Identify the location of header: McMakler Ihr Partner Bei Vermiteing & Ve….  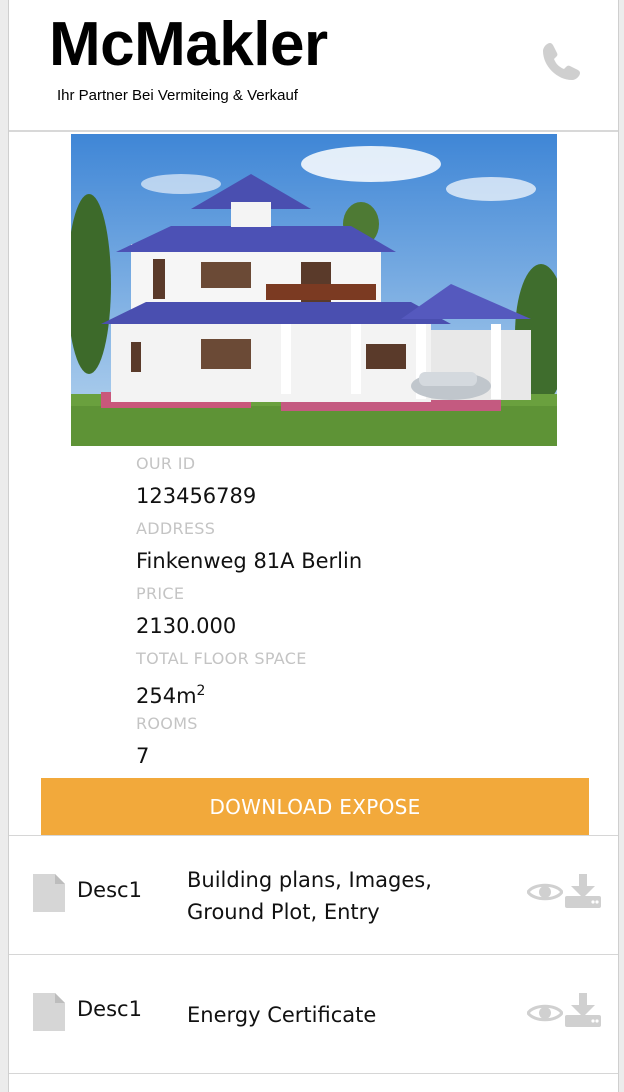
(313, 66).